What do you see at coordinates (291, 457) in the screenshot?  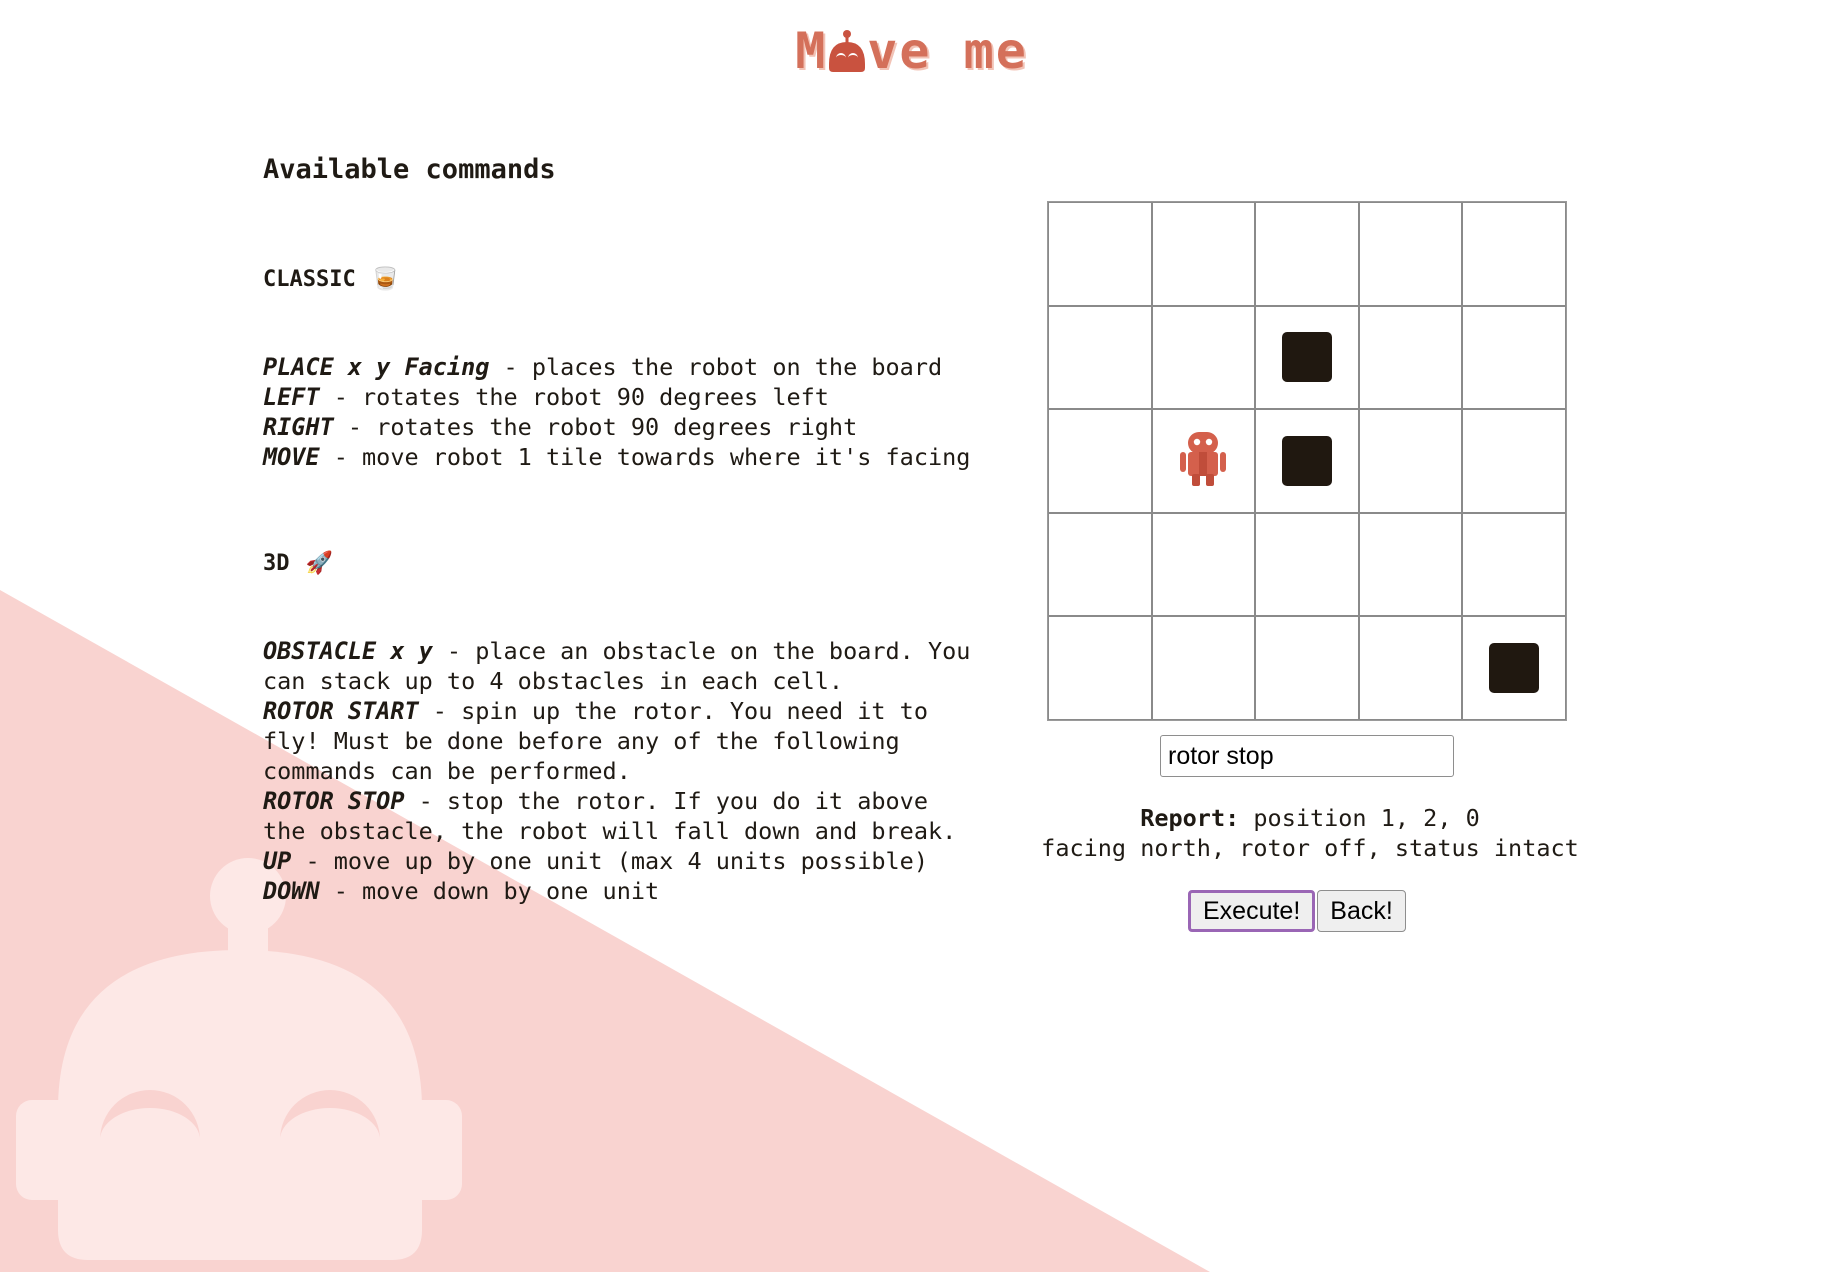 I see `command-key: MOVE` at bounding box center [291, 457].